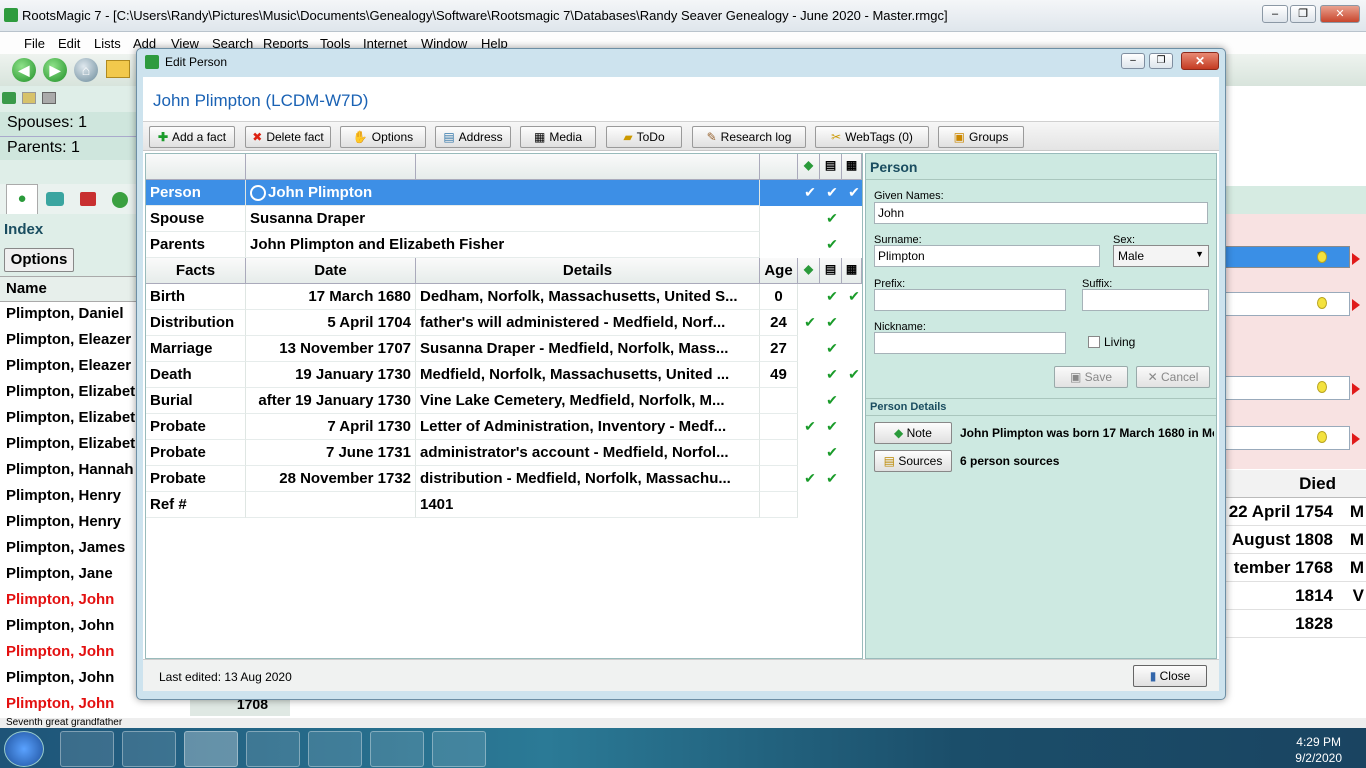 The height and width of the screenshot is (768, 1366). Describe the element at coordinates (1094, 342) in the screenshot. I see `living-checkbox` at that location.